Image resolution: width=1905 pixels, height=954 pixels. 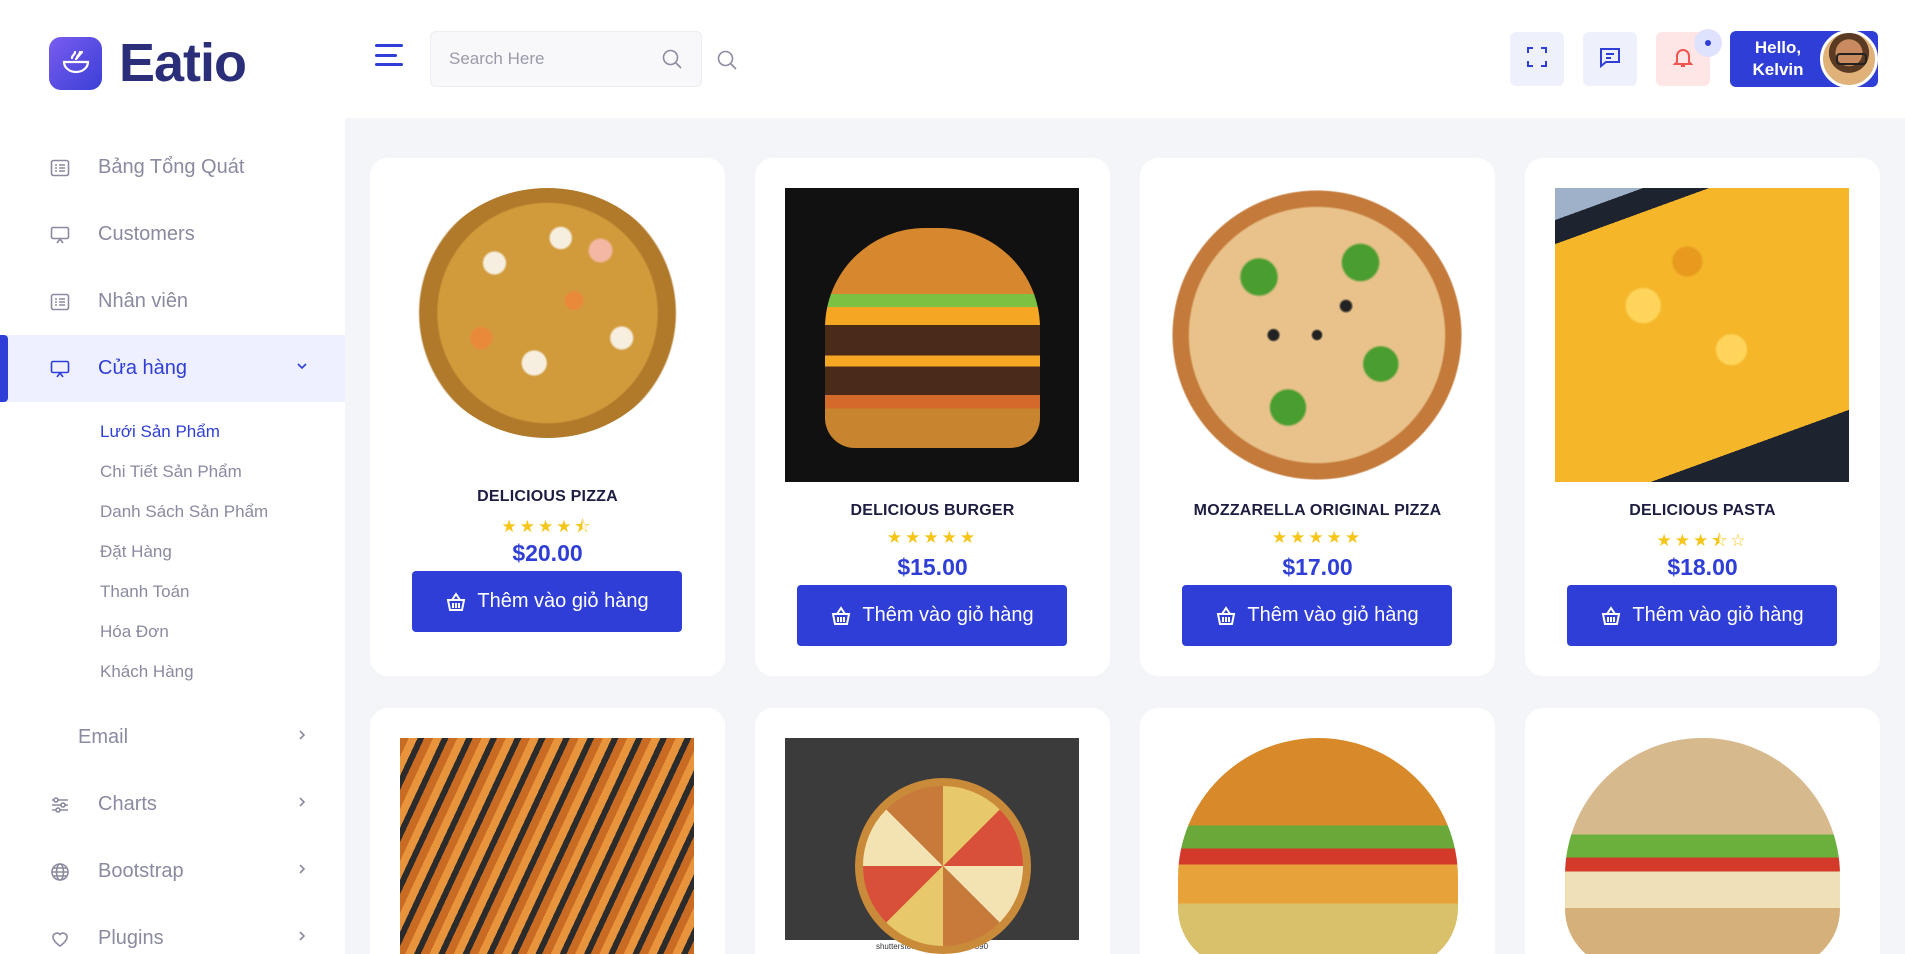 What do you see at coordinates (127, 804) in the screenshot?
I see `sidebar-item-label: Charts` at bounding box center [127, 804].